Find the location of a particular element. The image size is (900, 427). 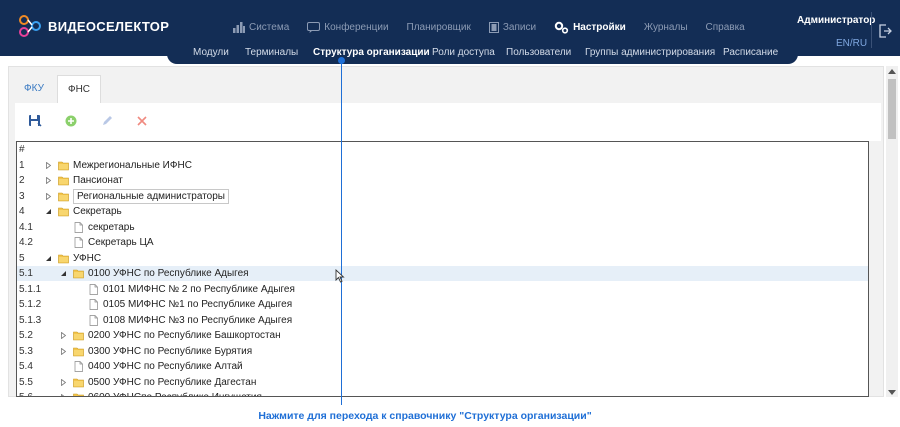

app-logo: ВИДЕОСЕЛЕКТОР is located at coordinates (93, 26).